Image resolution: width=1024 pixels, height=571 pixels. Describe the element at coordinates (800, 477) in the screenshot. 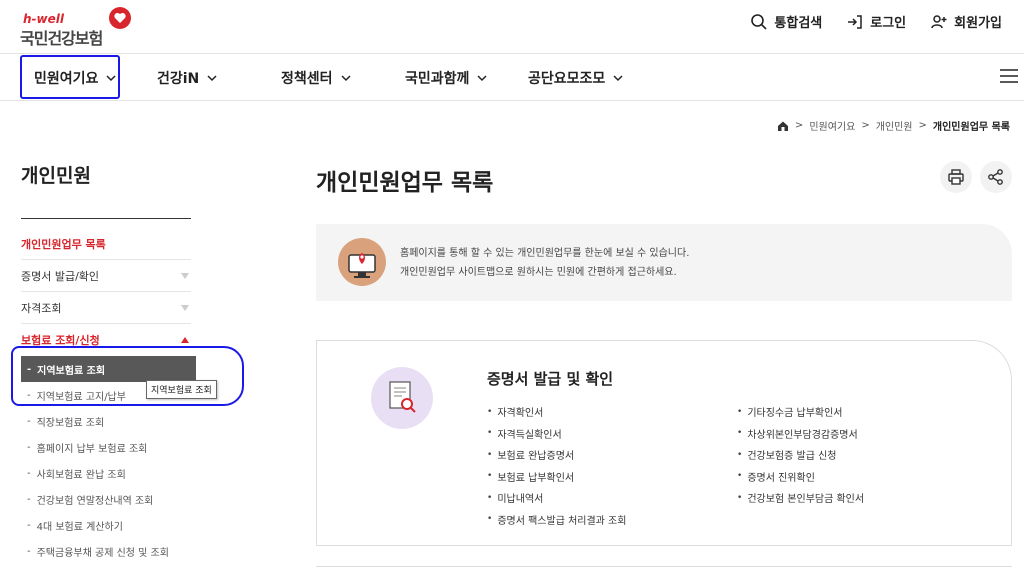

I see `card-link: 증명서 진위확인` at that location.